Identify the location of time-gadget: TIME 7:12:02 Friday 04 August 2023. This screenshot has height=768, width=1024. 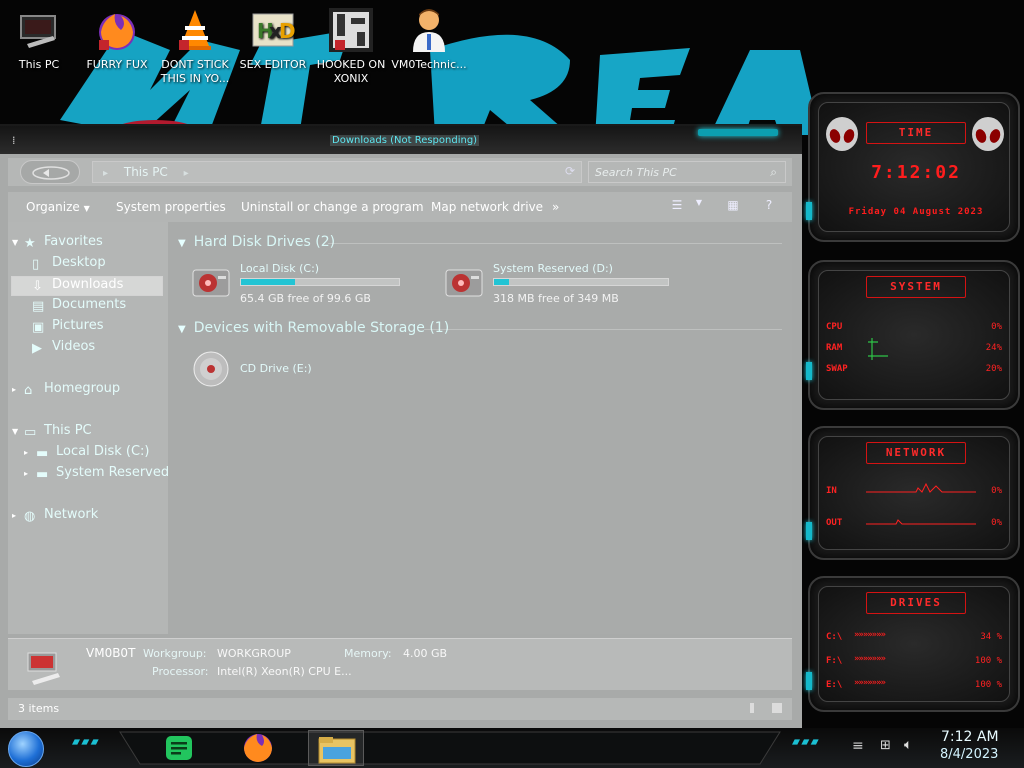
(914, 167).